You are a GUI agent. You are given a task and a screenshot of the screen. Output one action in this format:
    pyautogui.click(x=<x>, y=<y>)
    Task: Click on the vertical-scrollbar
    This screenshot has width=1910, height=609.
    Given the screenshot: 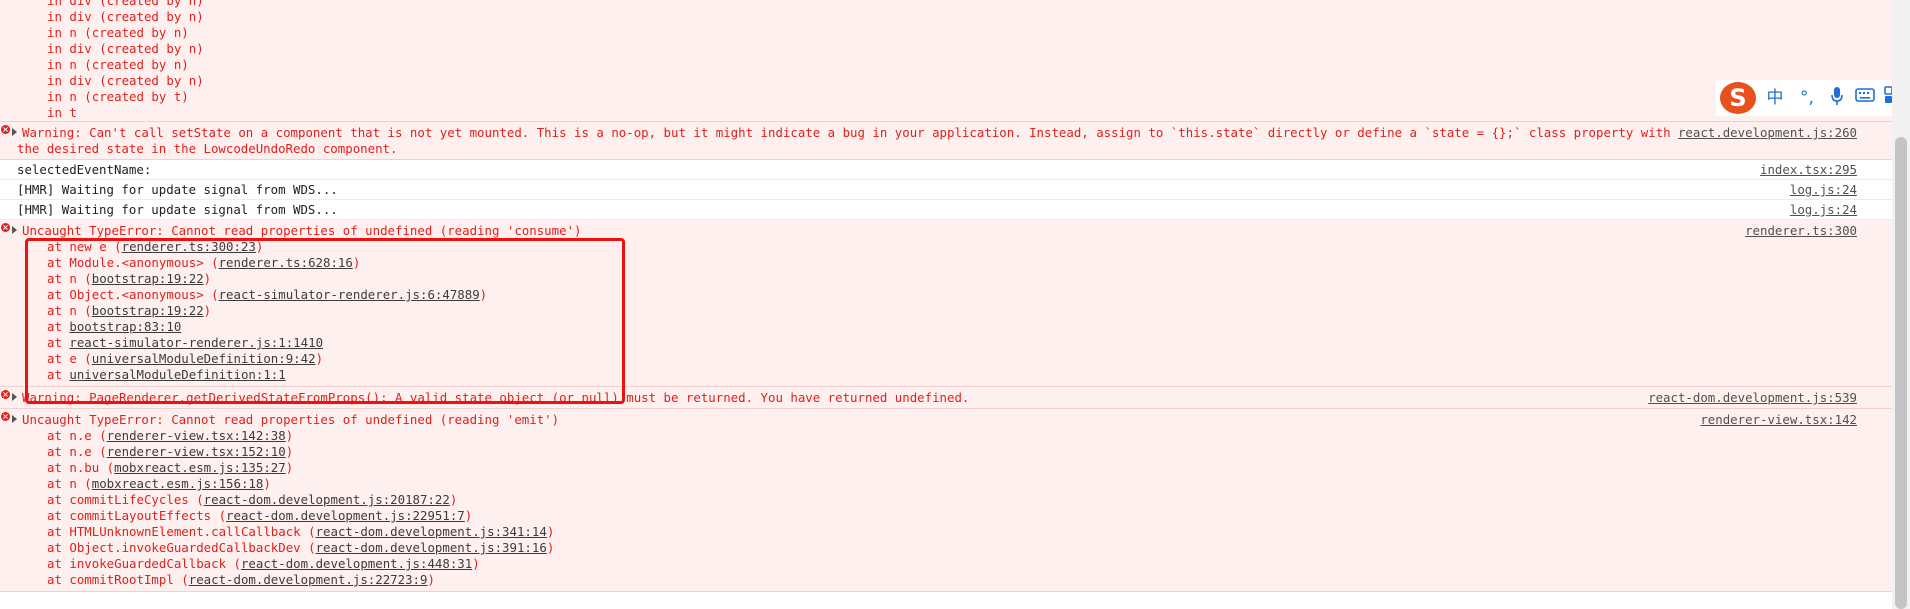 What is the action you would take?
    pyautogui.click(x=1901, y=304)
    